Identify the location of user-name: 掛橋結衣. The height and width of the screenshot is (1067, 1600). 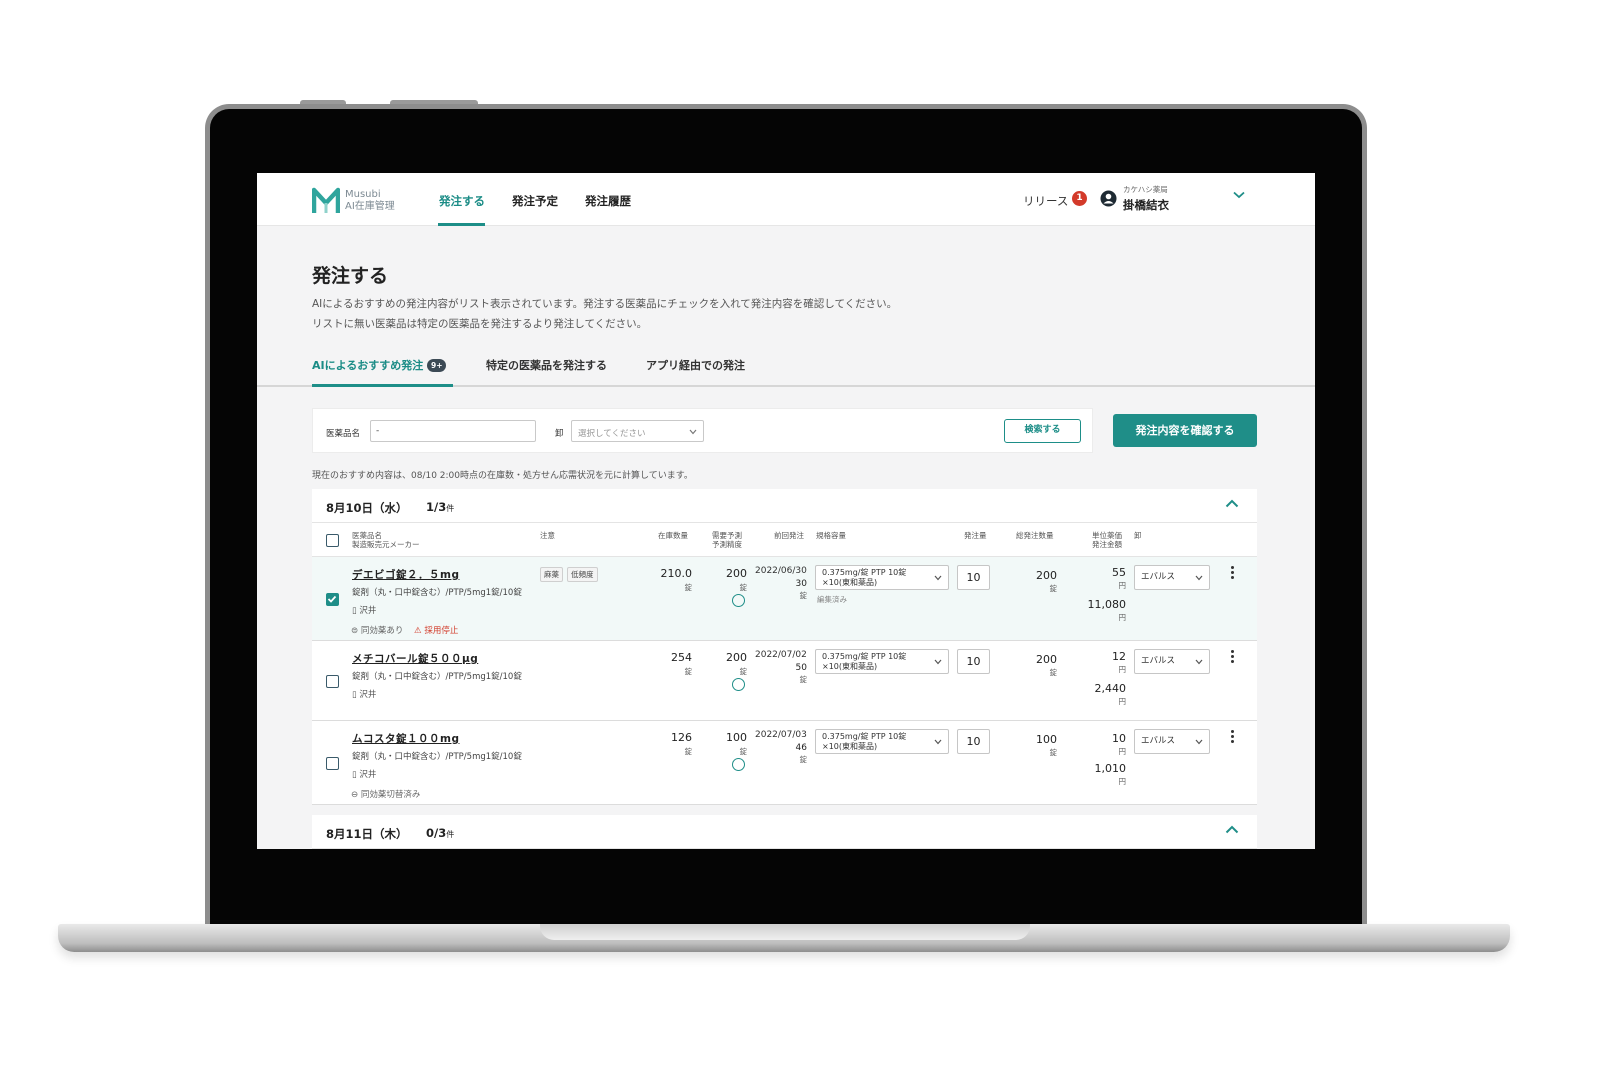
(1146, 205).